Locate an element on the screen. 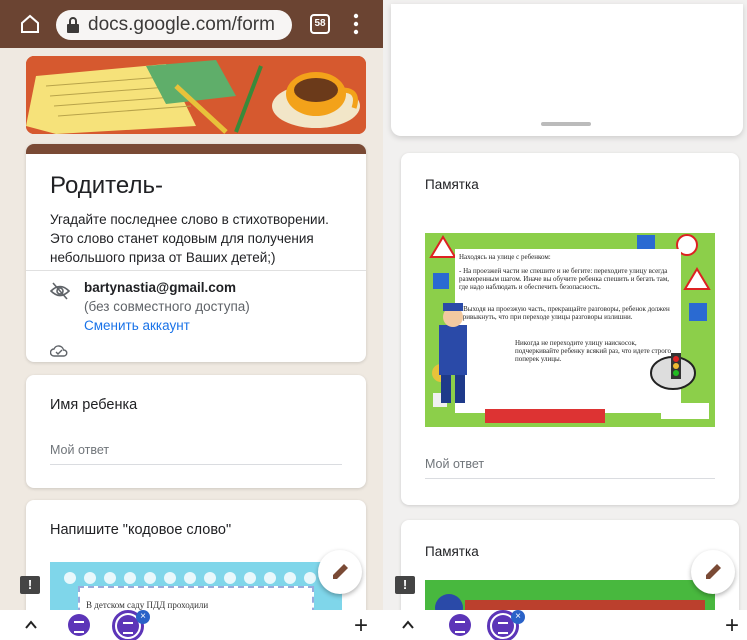 The height and width of the screenshot is (640, 747). sheet-drag-handle is located at coordinates (566, 124).